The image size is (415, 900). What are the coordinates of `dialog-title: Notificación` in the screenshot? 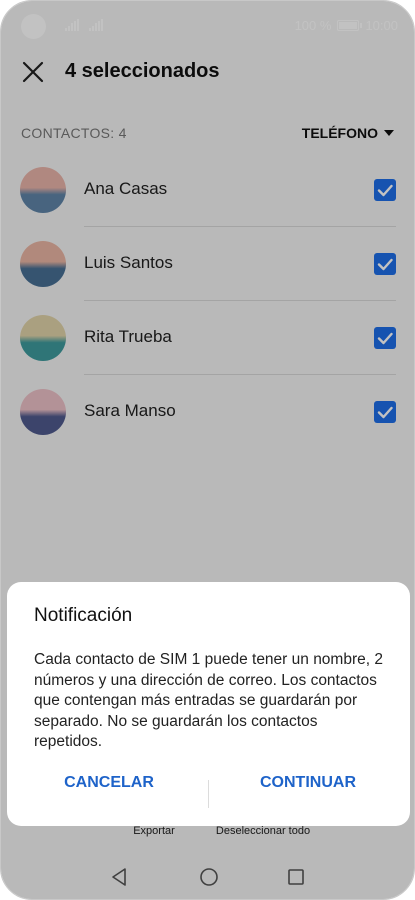 It's located at (83, 615).